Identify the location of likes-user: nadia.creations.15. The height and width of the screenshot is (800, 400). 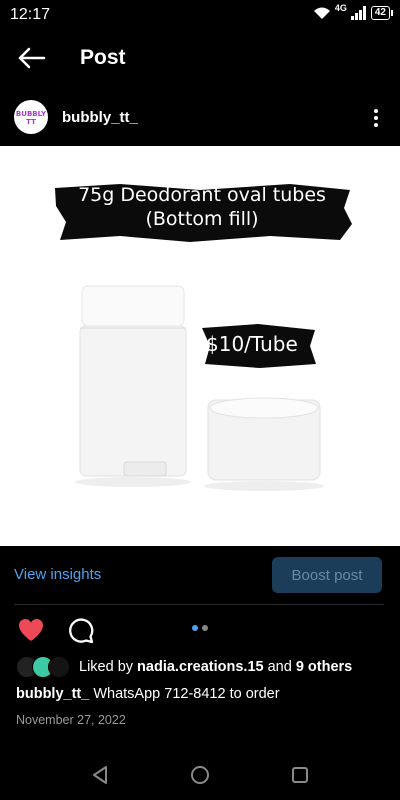
(200, 667).